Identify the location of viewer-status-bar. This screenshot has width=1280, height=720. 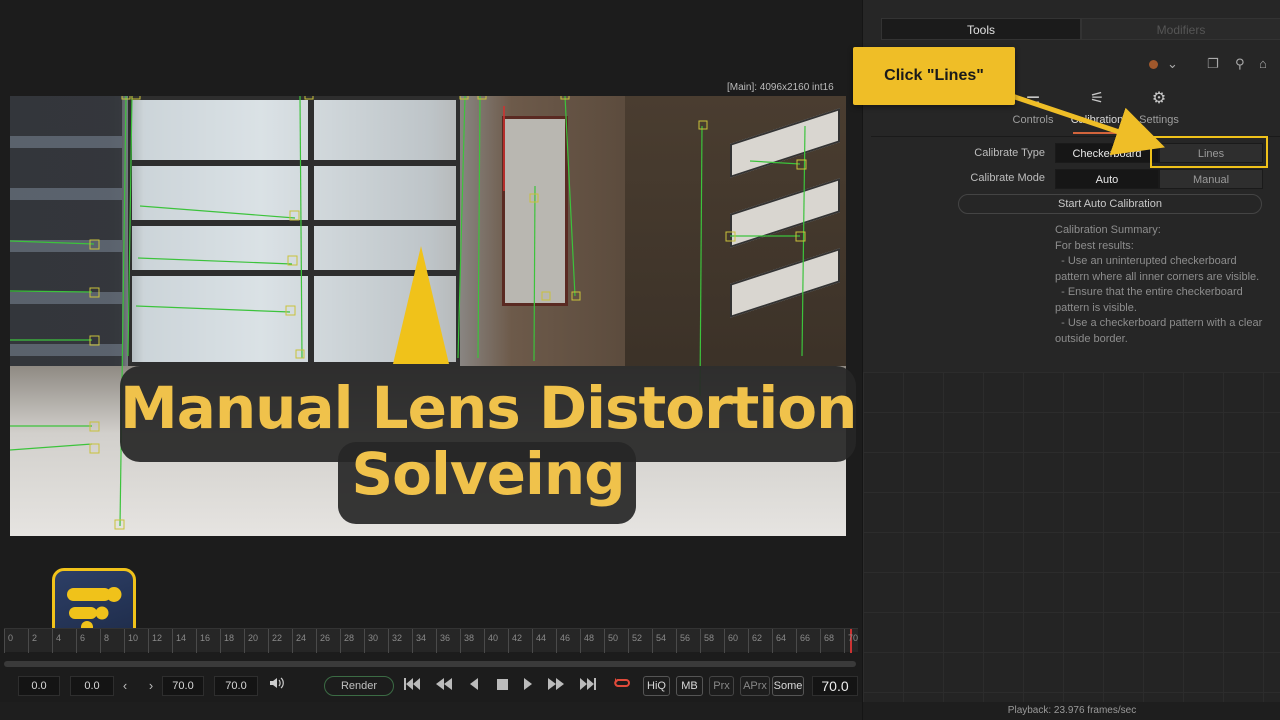
(431, 711).